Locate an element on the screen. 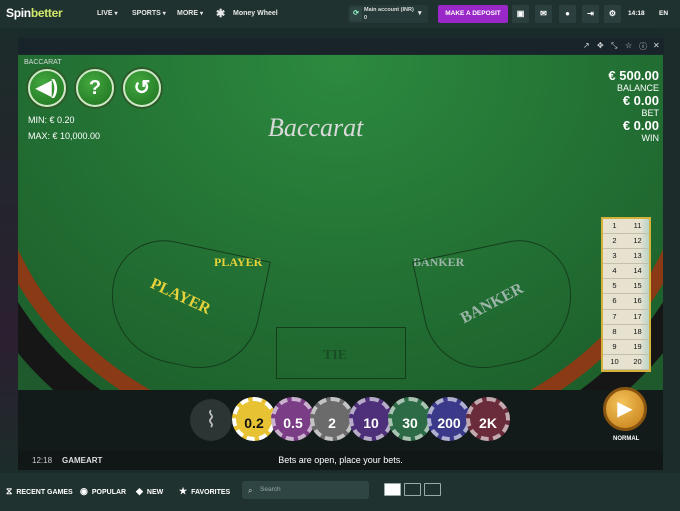  nav-more: MORE ▾ is located at coordinates (190, 13).